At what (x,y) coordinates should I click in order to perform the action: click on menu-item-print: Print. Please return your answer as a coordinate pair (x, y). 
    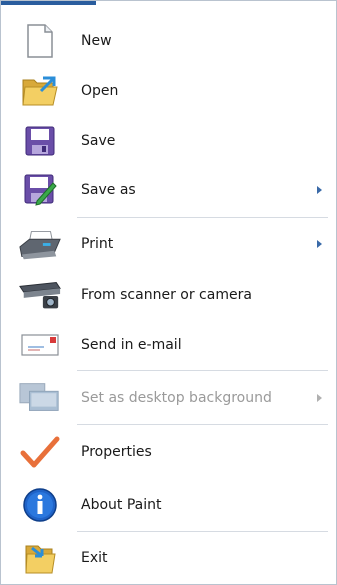
    Looking at the image, I should click on (168, 244).